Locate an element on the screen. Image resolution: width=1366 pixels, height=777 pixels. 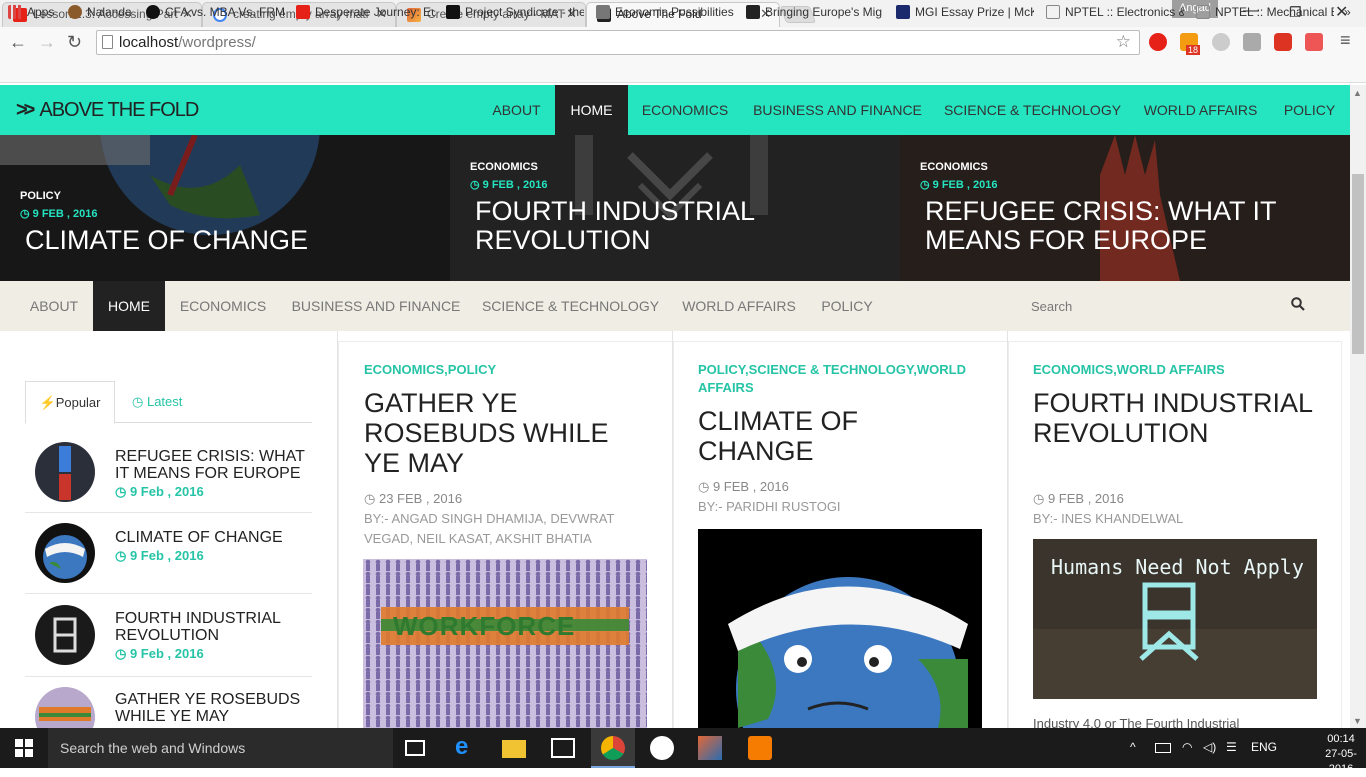
tab-popular: ⚡Popular is located at coordinates (70, 402).